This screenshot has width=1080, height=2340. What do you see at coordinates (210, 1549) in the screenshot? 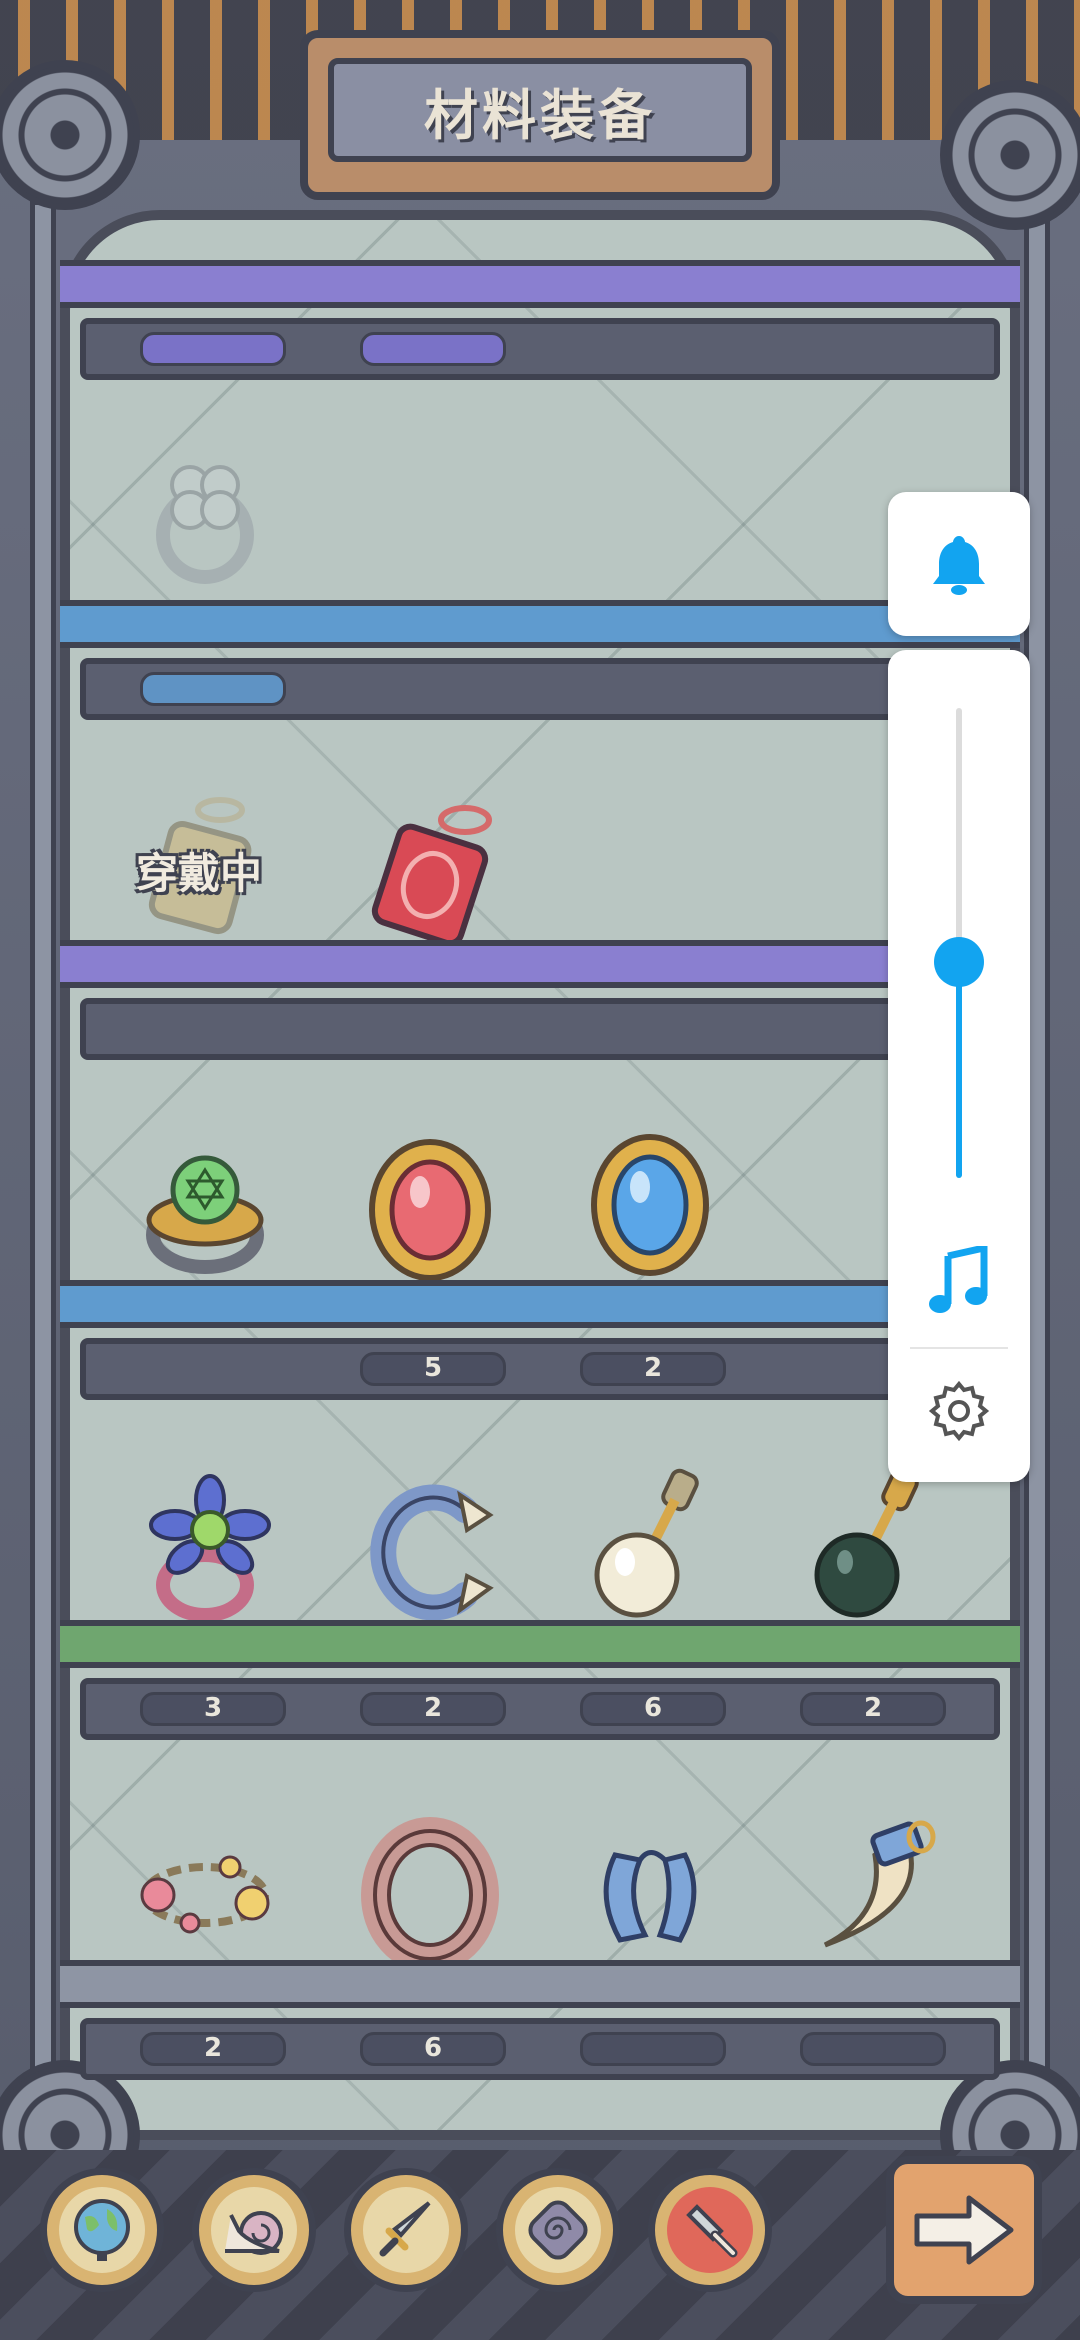
I see `flower-ring-icon` at bounding box center [210, 1549].